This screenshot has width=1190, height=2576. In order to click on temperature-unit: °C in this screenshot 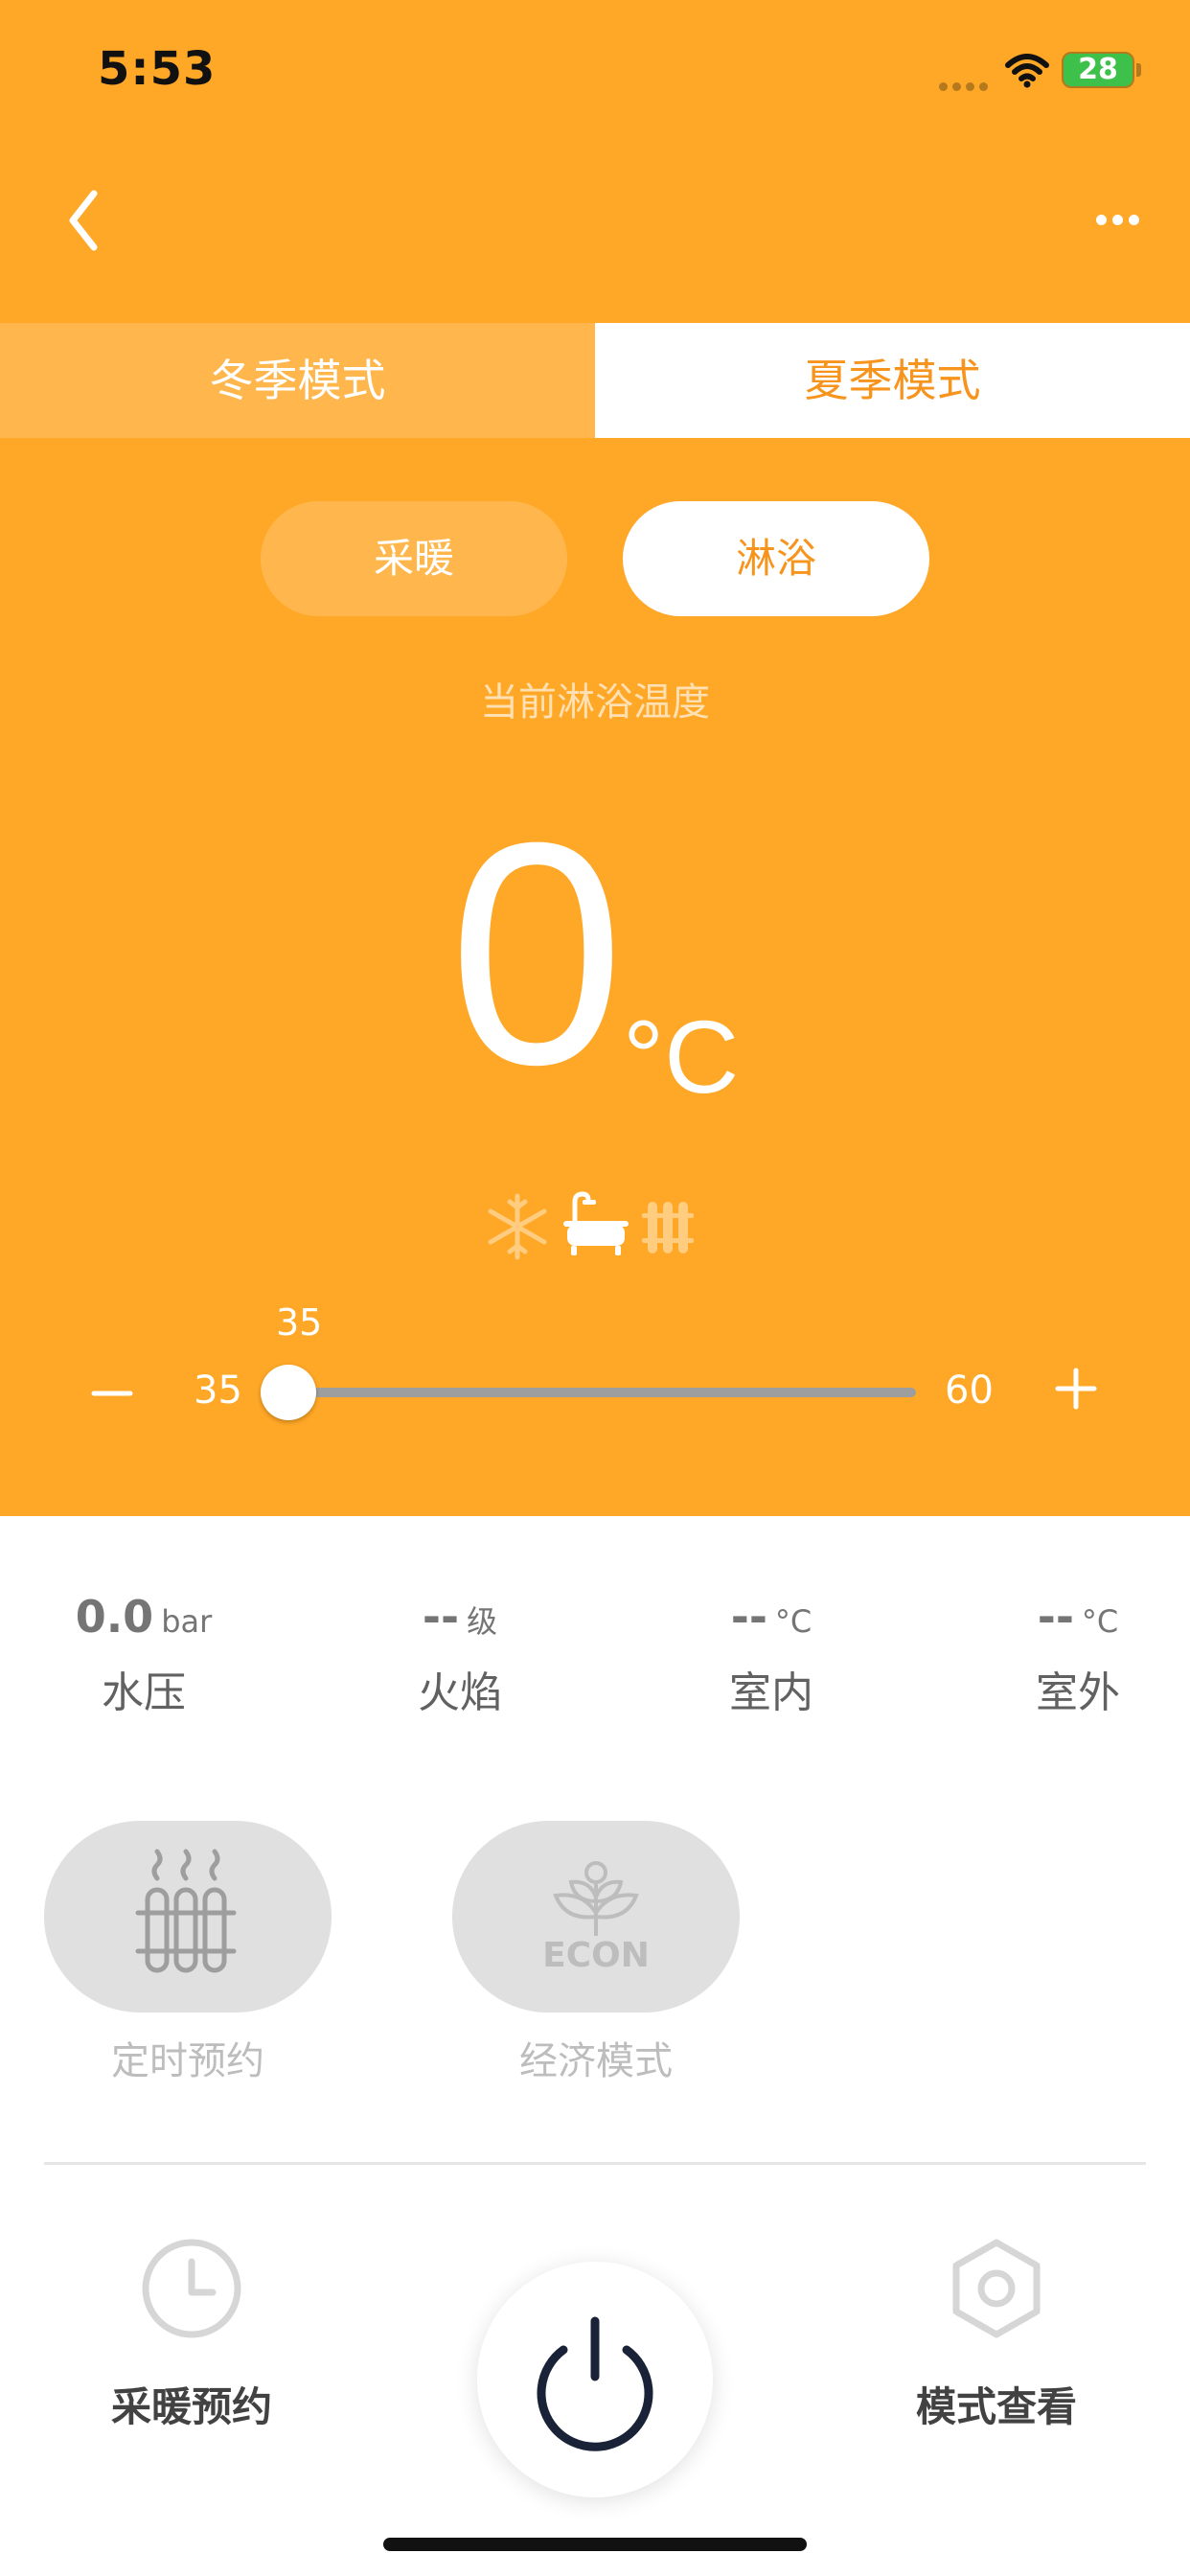, I will do `click(682, 1057)`.